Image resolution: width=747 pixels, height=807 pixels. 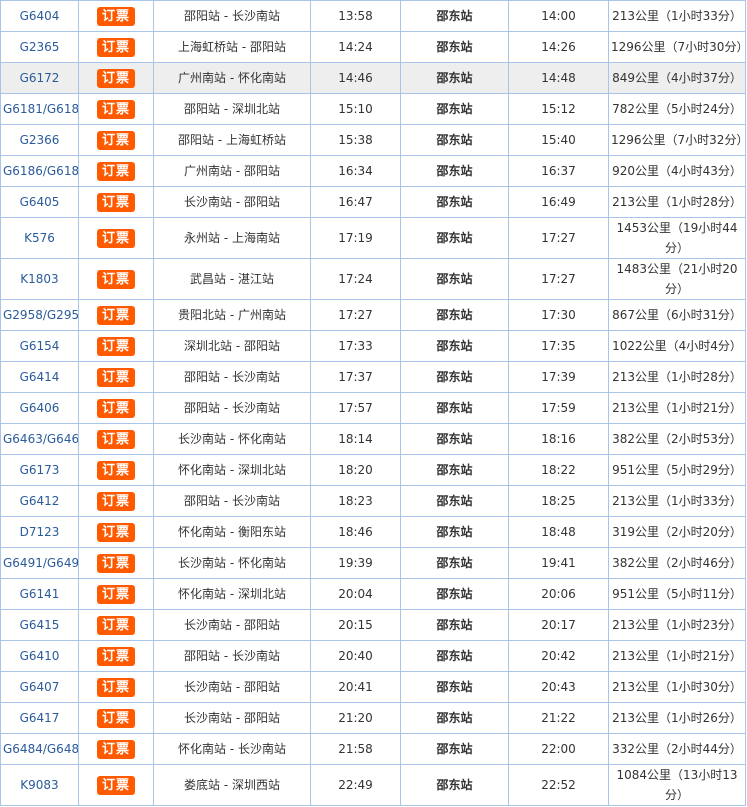 I want to click on train-number-cell: G6414, so click(x=39, y=377).